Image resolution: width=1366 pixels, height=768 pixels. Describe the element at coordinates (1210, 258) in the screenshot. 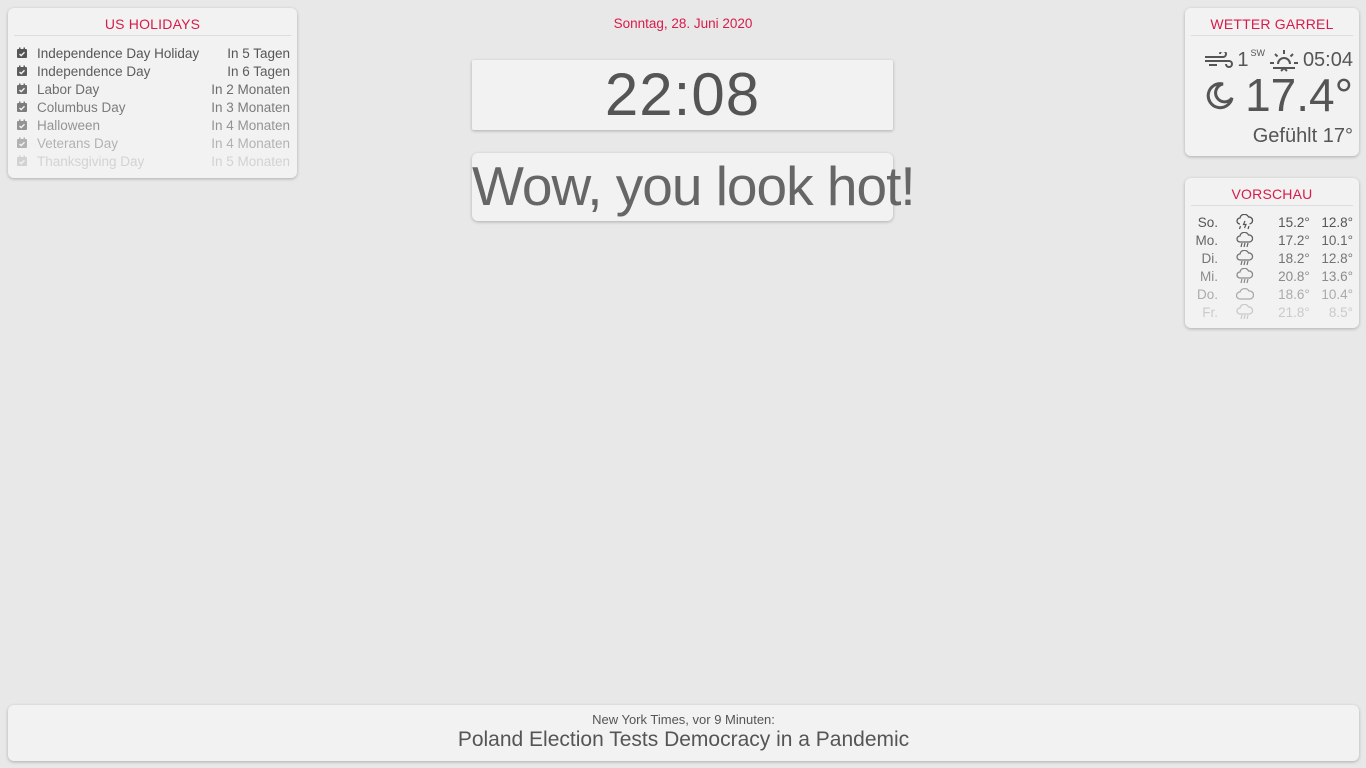

I see `forecast-day: Di.` at that location.